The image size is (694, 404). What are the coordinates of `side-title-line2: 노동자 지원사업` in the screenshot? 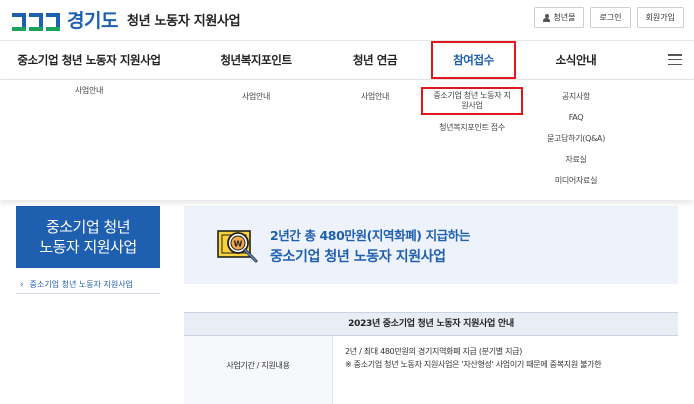 It's located at (88, 247).